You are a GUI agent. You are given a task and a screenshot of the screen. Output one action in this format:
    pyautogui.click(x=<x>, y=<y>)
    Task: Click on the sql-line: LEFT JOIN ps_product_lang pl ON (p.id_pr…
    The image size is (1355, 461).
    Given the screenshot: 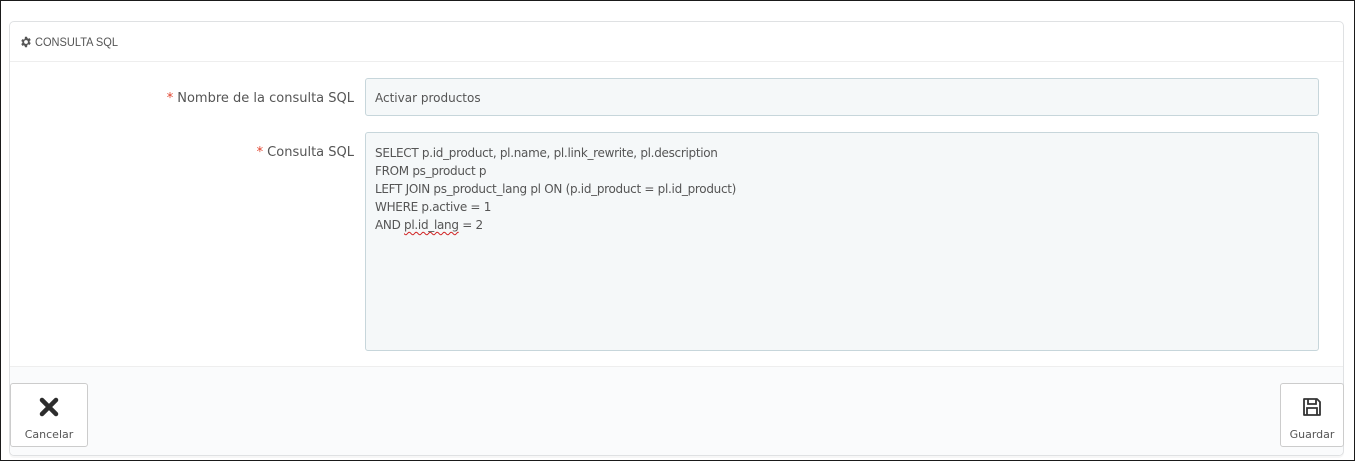 What is the action you would take?
    pyautogui.click(x=556, y=189)
    